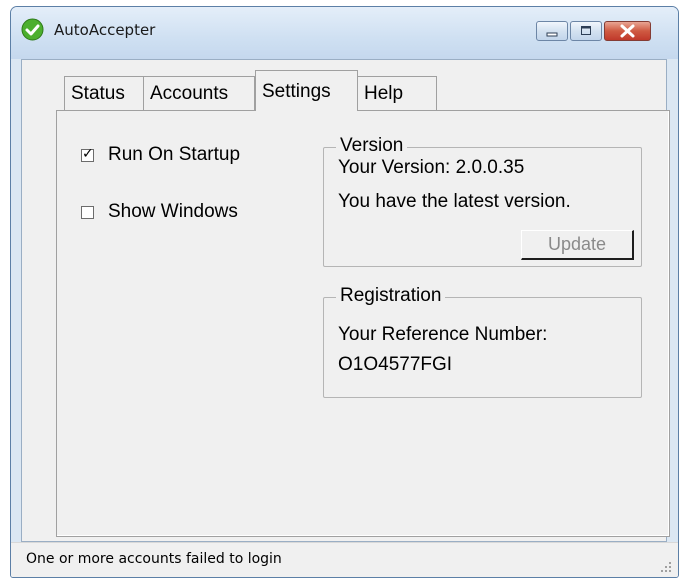 Image resolution: width=681 pixels, height=580 pixels. I want to click on your-version-text: Your Version: 2.0.0.35, so click(431, 167).